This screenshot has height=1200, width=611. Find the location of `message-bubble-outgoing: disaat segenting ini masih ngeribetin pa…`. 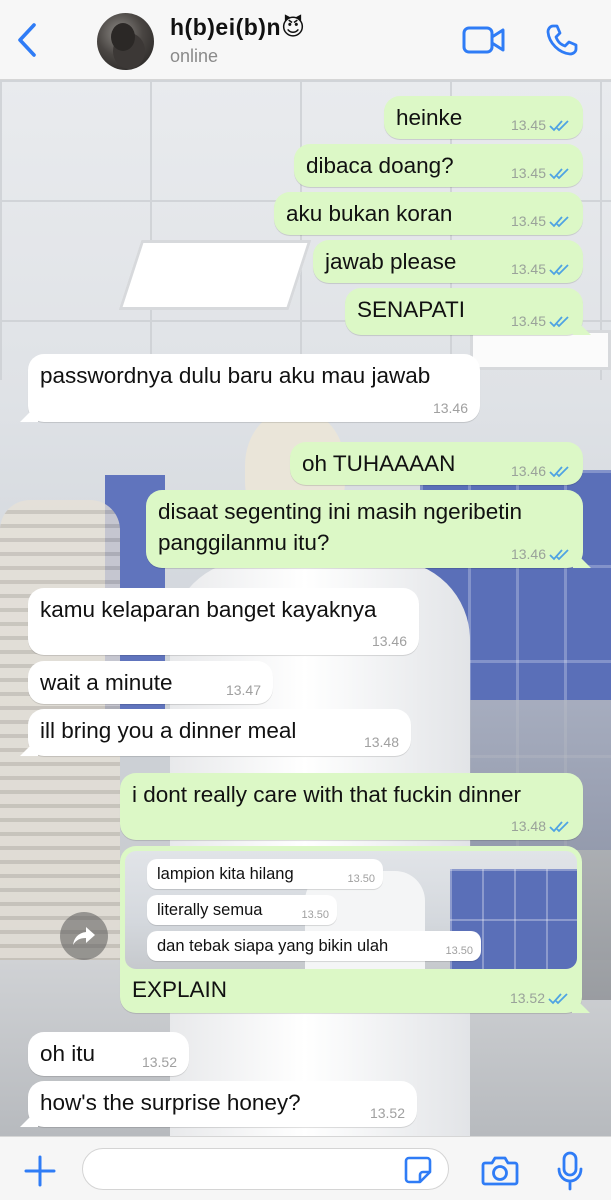

message-bubble-outgoing: disaat segenting ini masih ngeribetin pa… is located at coordinates (364, 529).